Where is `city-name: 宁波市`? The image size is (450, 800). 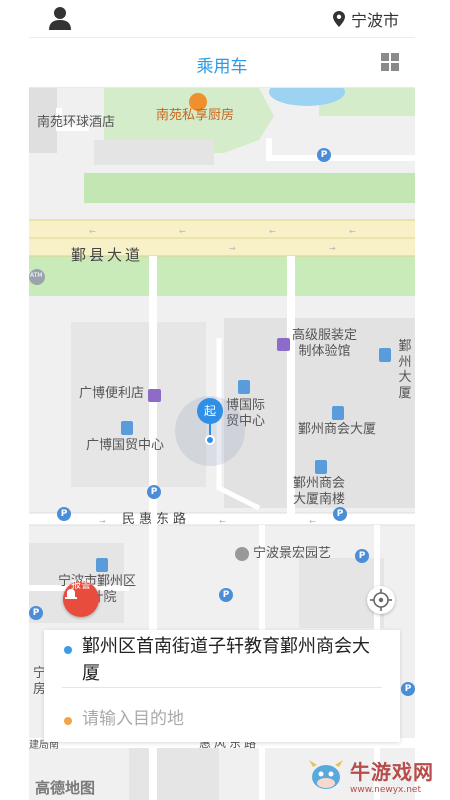
city-name: 宁波市 is located at coordinates (374, 20).